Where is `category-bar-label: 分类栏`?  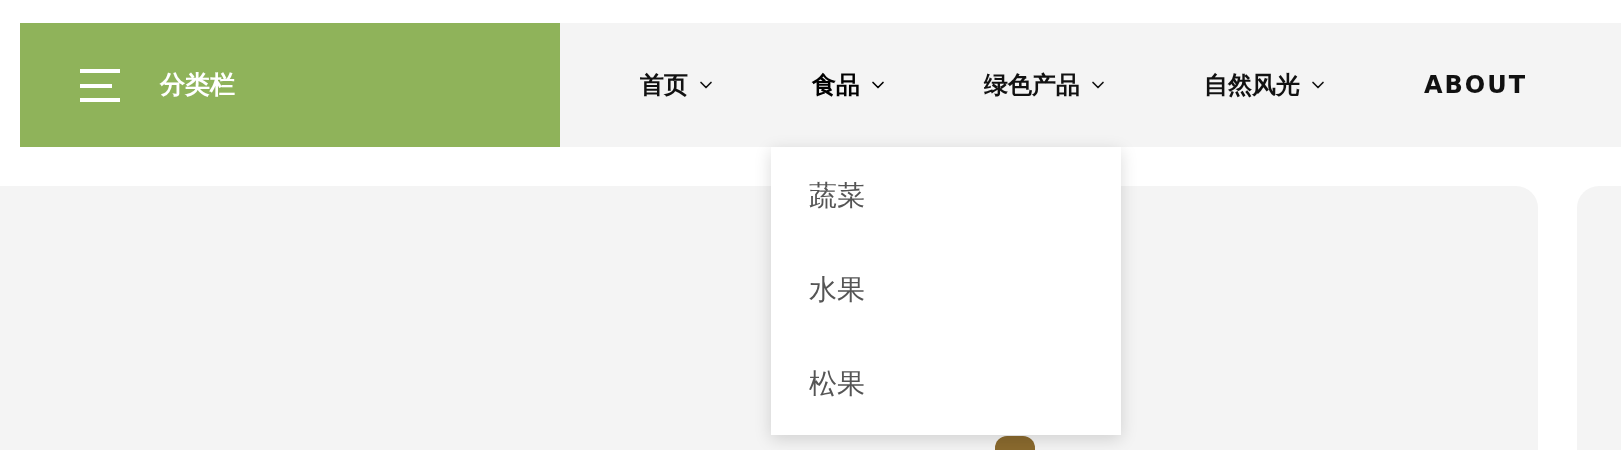
category-bar-label: 分类栏 is located at coordinates (197, 85).